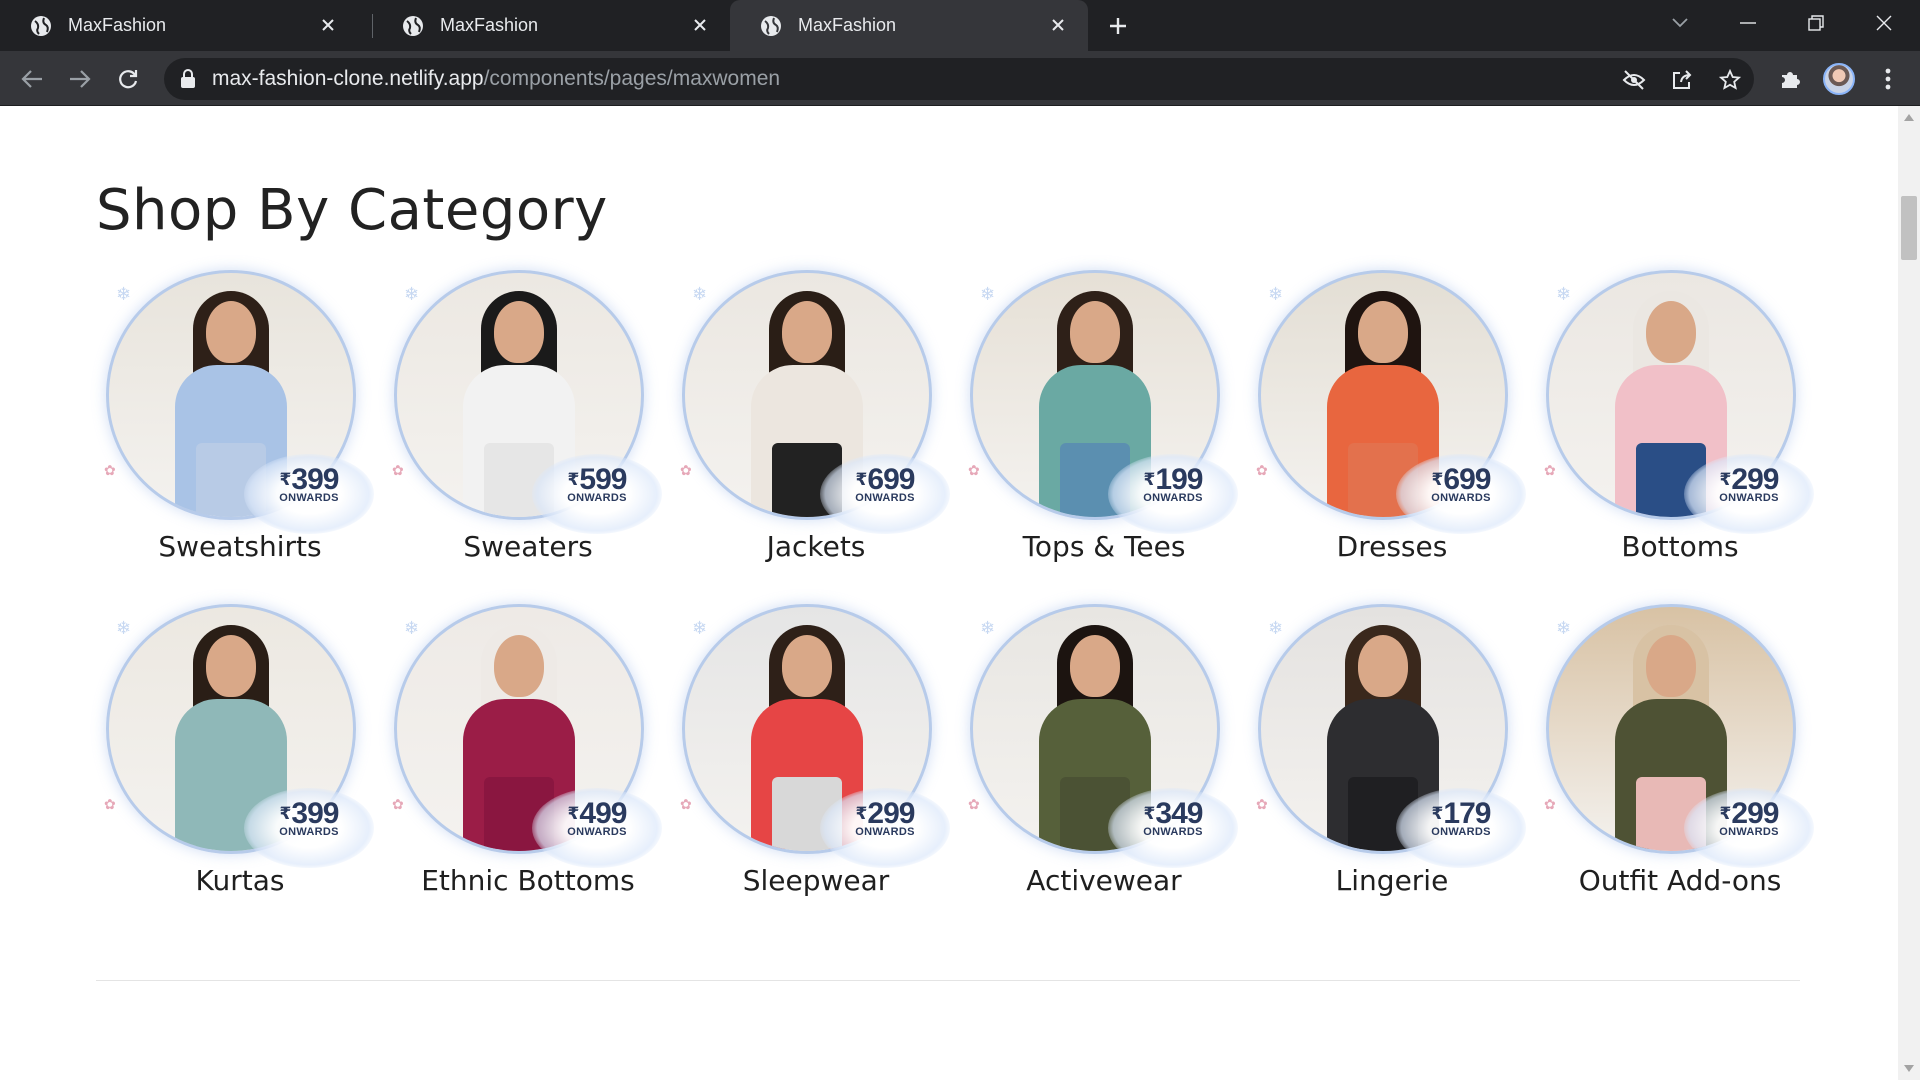  Describe the element at coordinates (528, 880) in the screenshot. I see `category-label: Ethnic Bottoms` at that location.